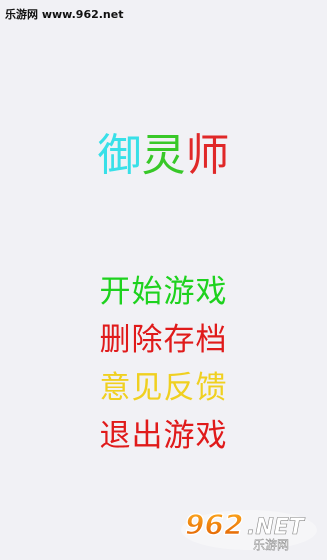 The width and height of the screenshot is (327, 560). I want to click on logo-number: 962, so click(214, 524).